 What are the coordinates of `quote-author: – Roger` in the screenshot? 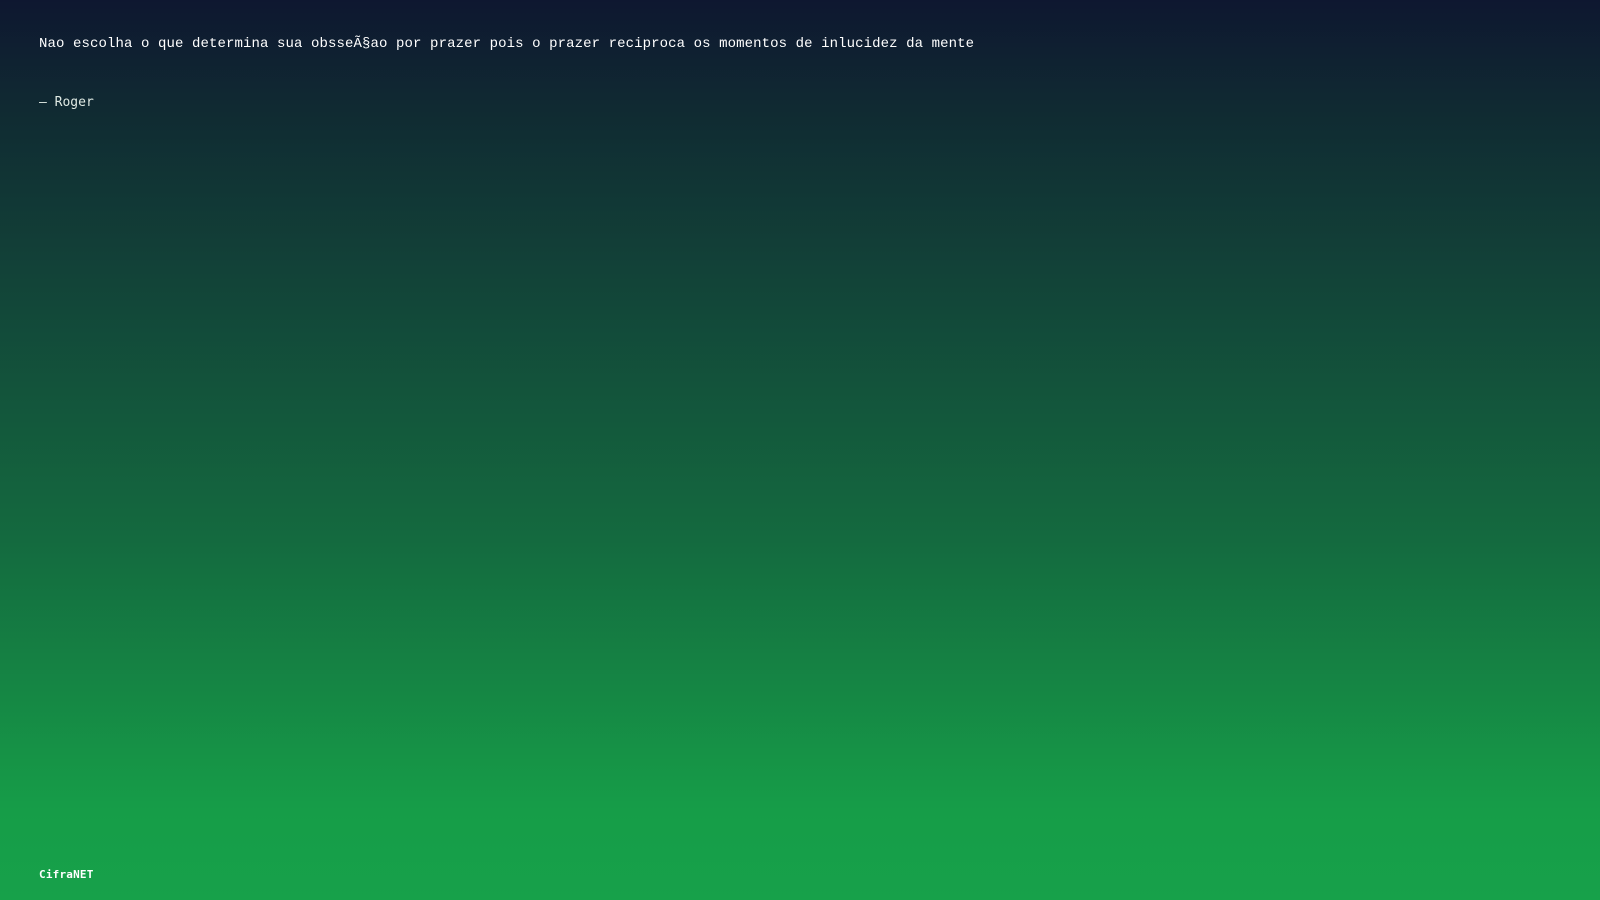 It's located at (66, 102).